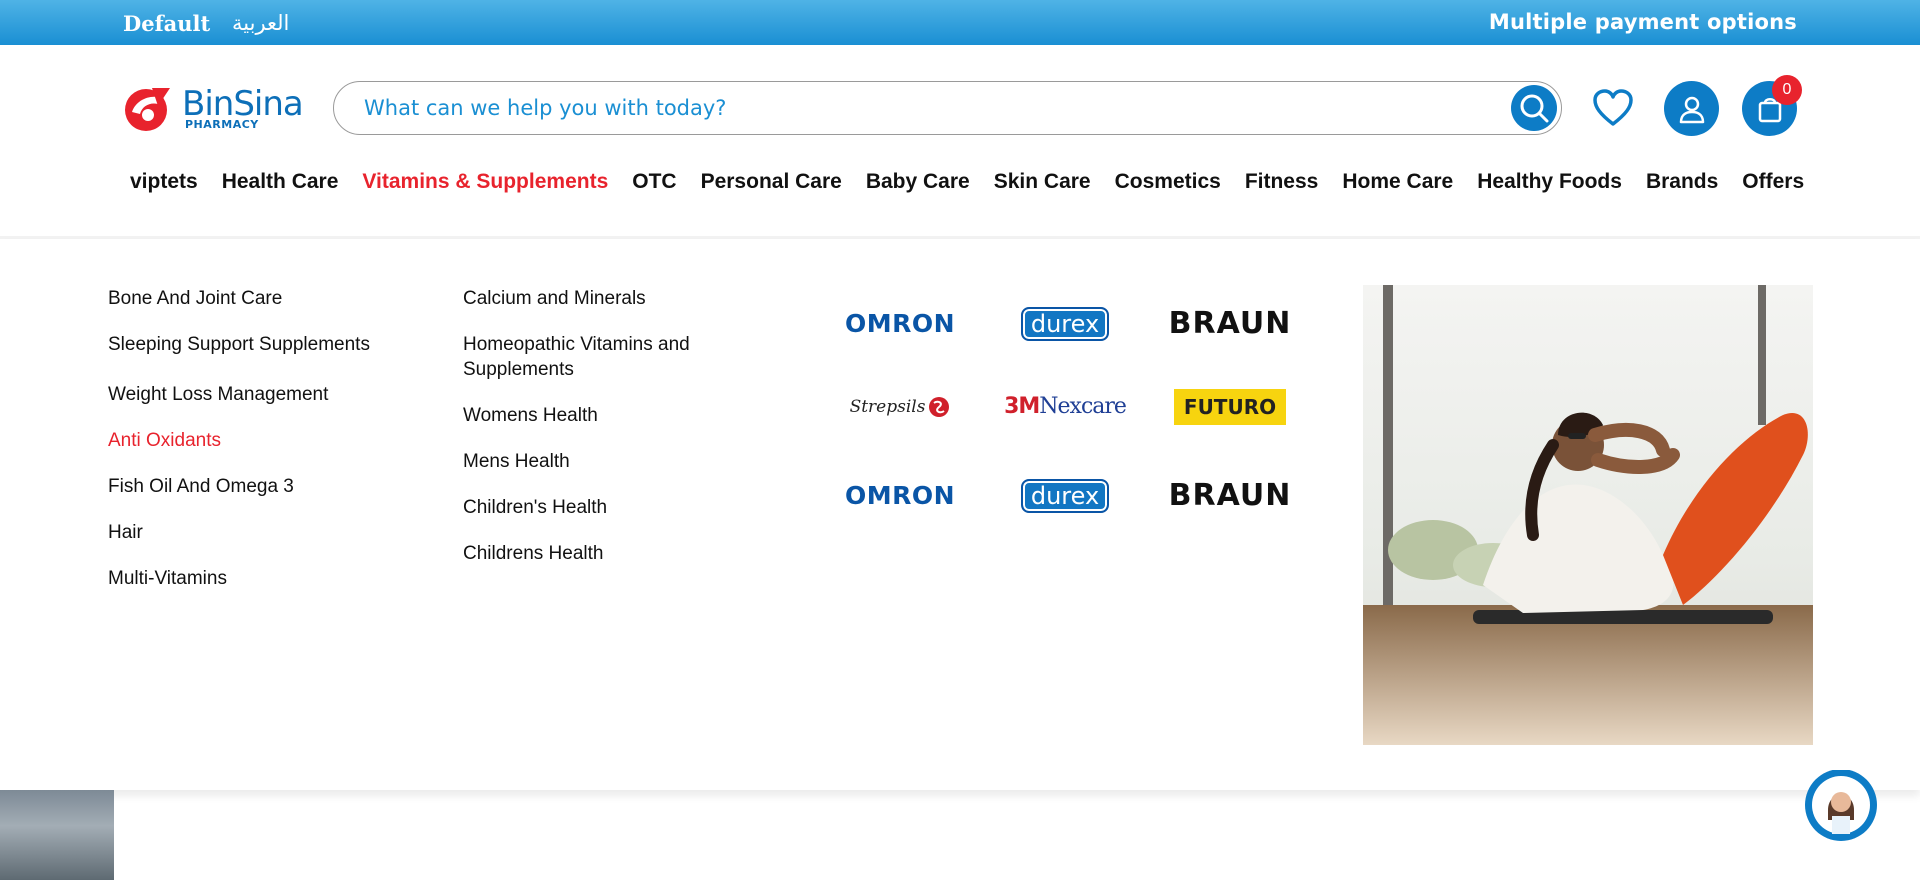 This screenshot has width=1920, height=880. I want to click on search-input, so click(914, 108).